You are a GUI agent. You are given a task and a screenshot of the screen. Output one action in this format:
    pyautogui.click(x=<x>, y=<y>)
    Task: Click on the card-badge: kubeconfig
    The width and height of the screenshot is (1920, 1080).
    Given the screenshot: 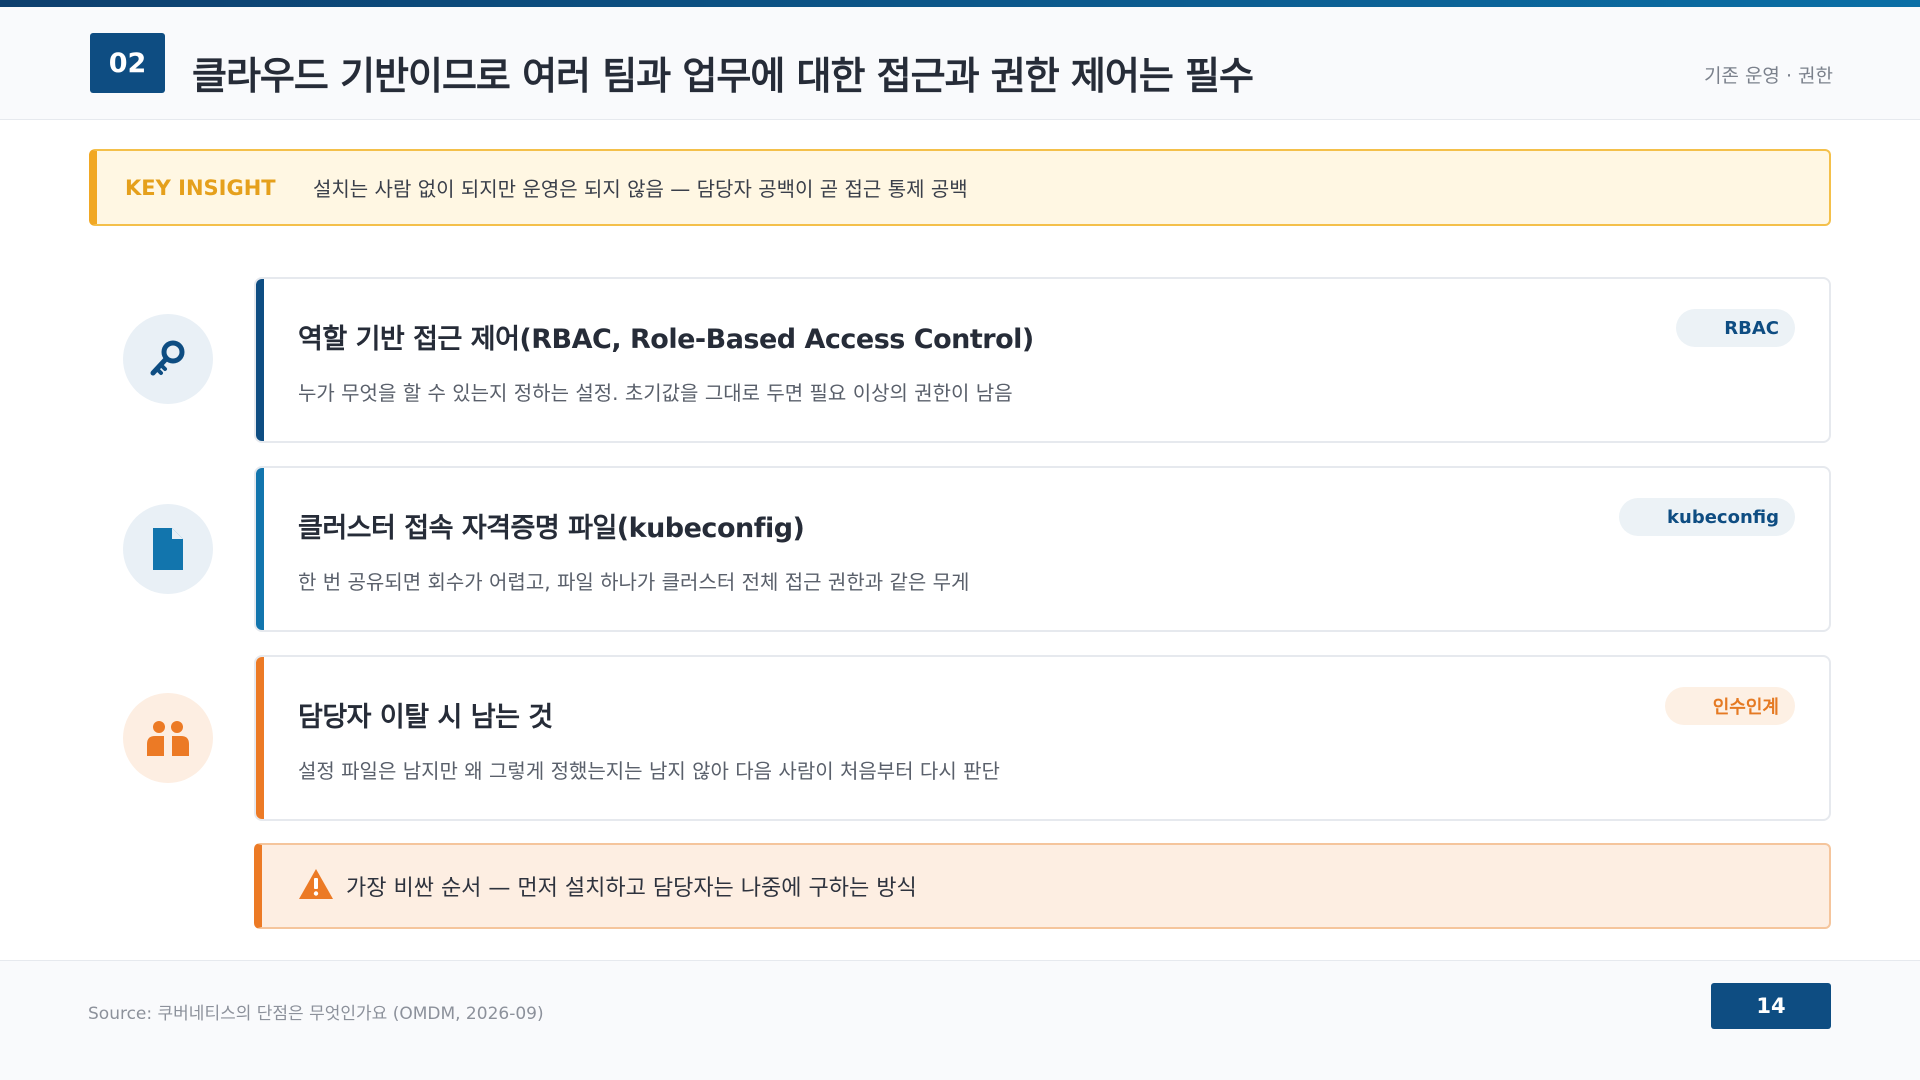 What is the action you would take?
    pyautogui.click(x=1707, y=517)
    